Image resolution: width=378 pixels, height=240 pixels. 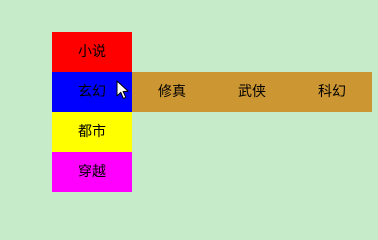 I want to click on submenu-item-kehuan: 科幻, so click(x=332, y=92).